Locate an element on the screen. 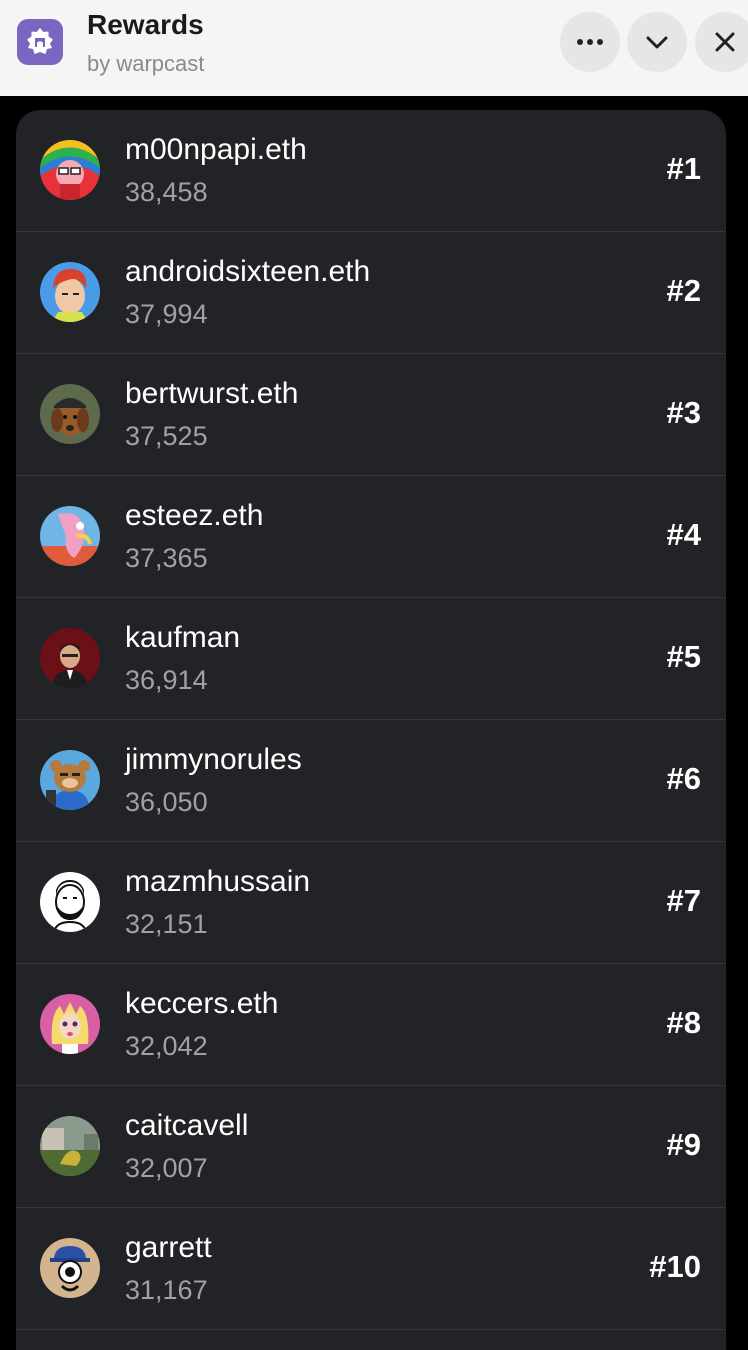 The image size is (748, 1350). username: garrett is located at coordinates (168, 1248).